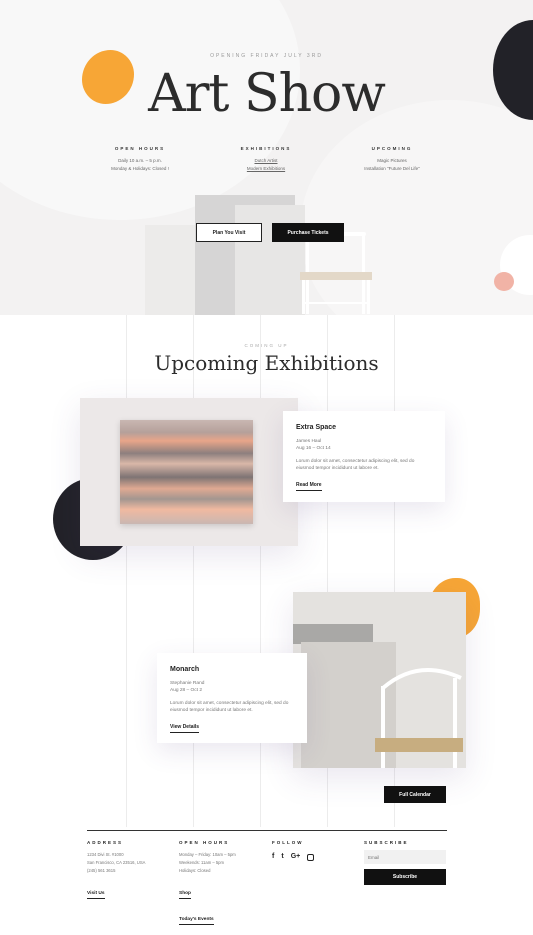  Describe the element at coordinates (392, 148) in the screenshot. I see `info-heading: UPCOMING` at that location.